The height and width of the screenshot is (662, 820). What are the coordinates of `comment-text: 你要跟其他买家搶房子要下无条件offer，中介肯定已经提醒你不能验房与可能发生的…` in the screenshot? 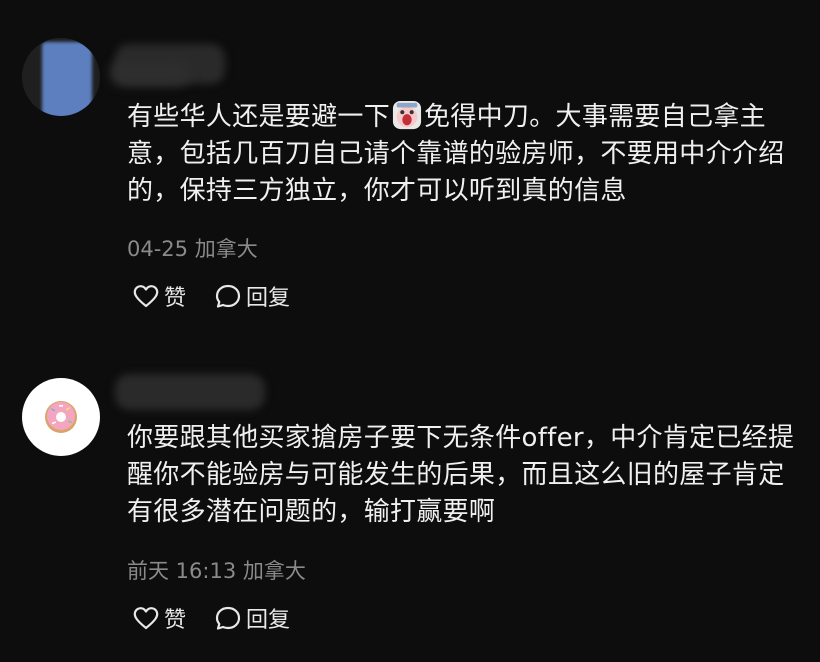 It's located at (461, 475).